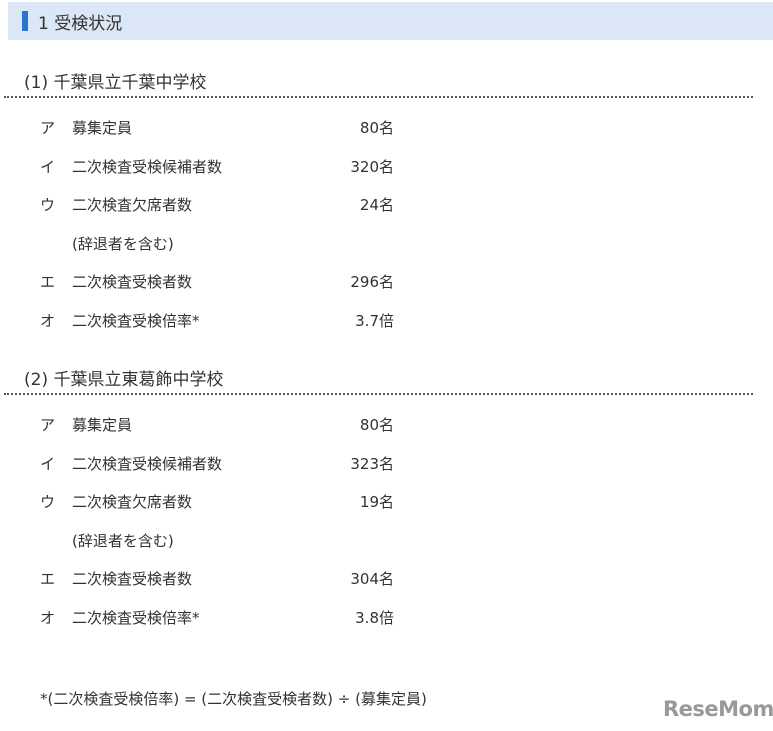  I want to click on stat-row: エ二次検査受検者数 304名, so click(397, 579).